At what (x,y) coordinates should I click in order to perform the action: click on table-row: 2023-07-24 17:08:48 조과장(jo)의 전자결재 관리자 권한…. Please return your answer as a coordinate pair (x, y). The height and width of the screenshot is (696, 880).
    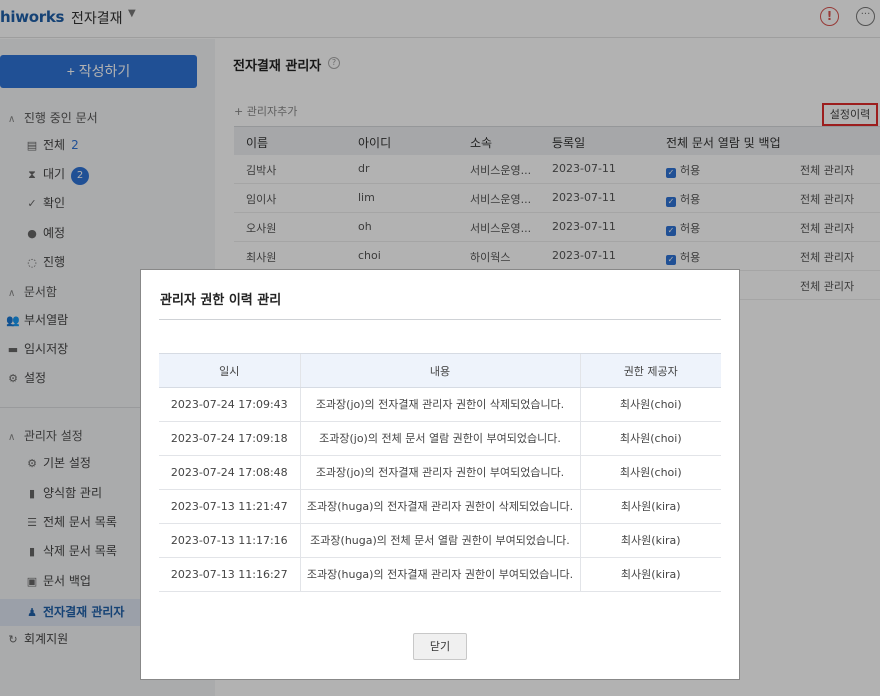
    Looking at the image, I should click on (440, 472).